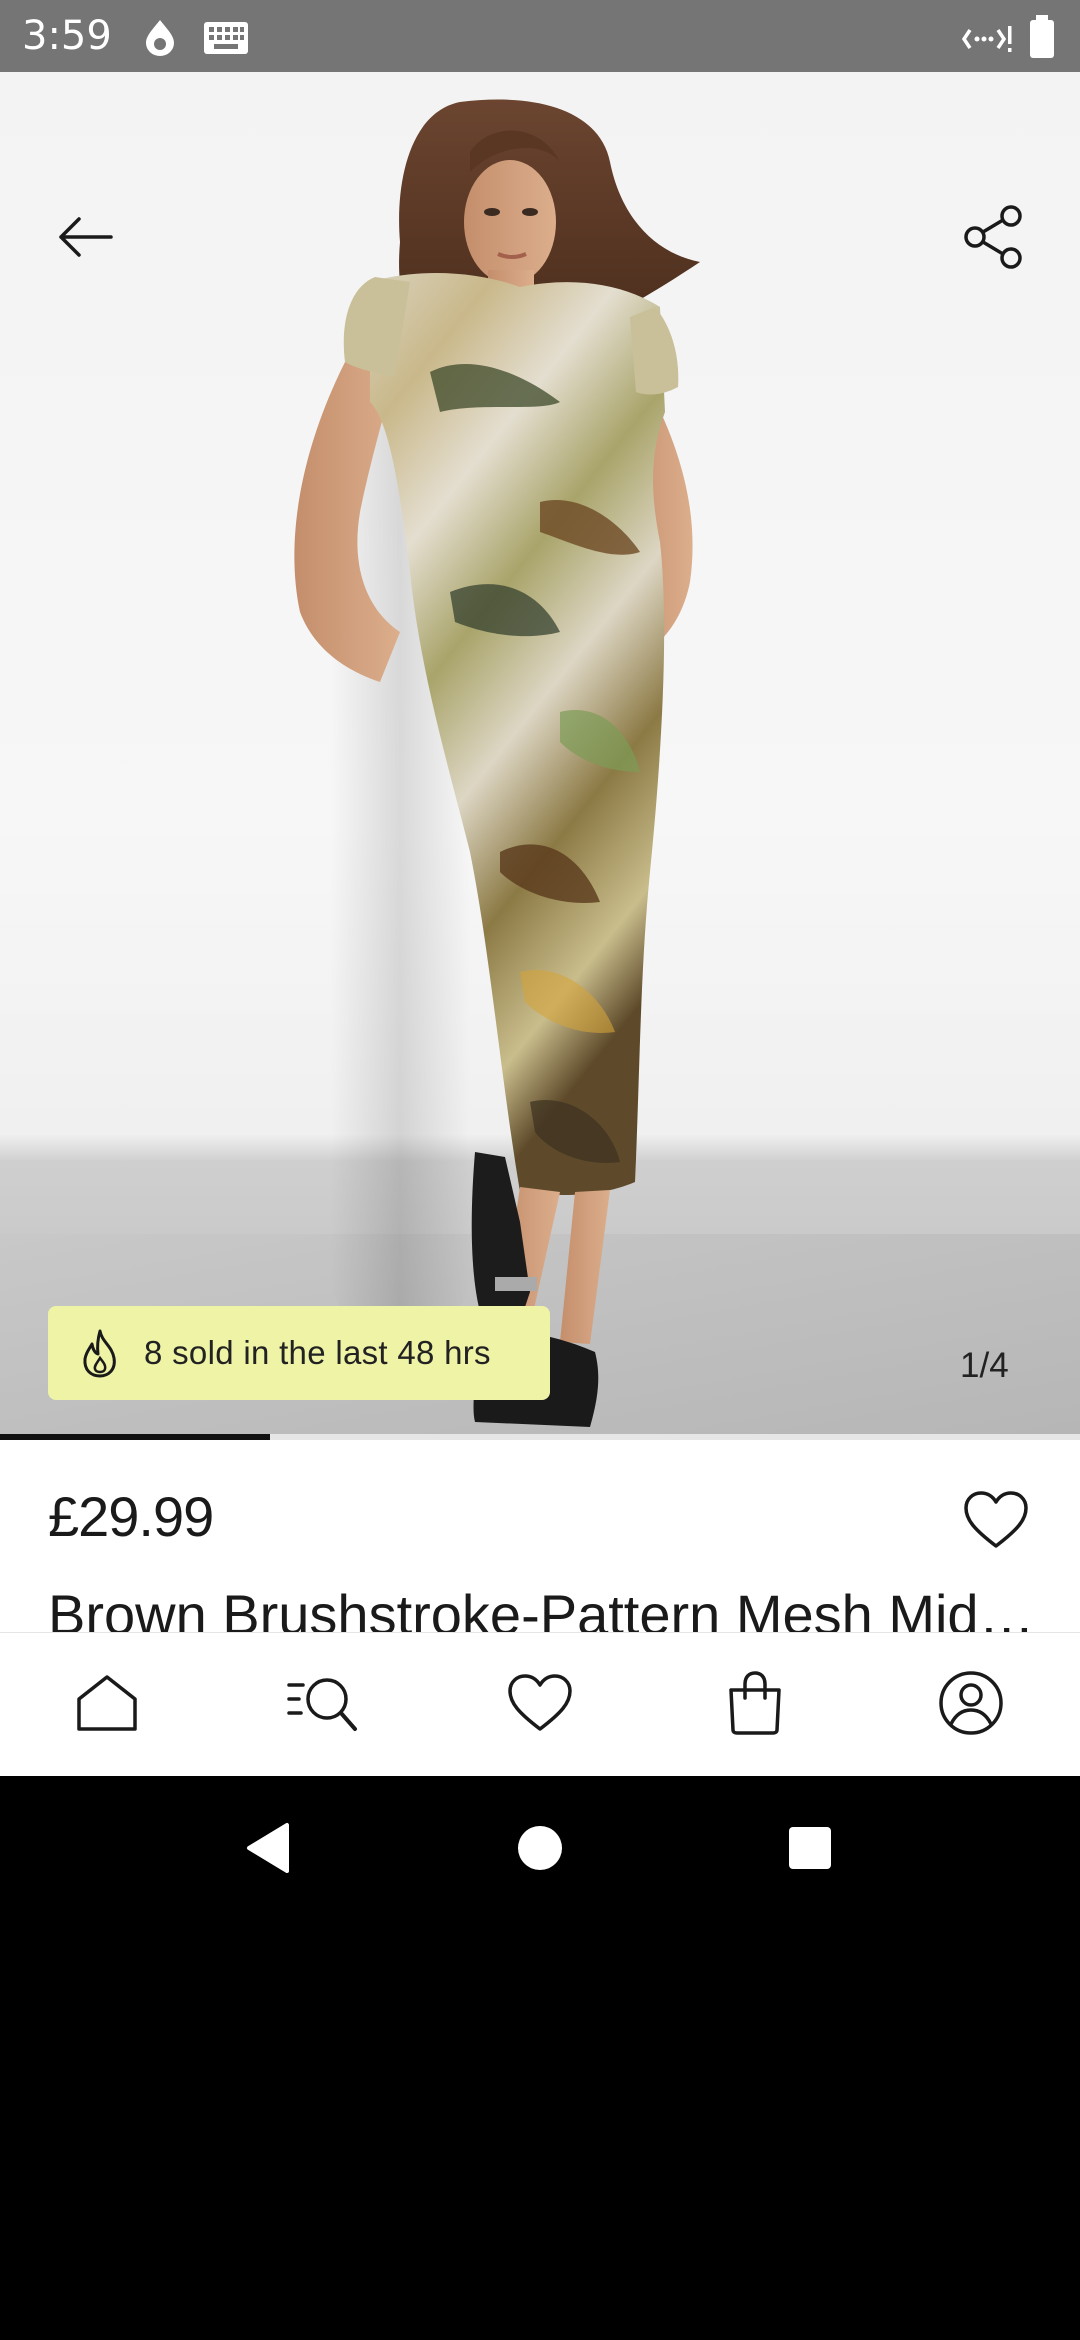 This screenshot has width=1080, height=2340. I want to click on search-list-icon, so click(322, 1704).